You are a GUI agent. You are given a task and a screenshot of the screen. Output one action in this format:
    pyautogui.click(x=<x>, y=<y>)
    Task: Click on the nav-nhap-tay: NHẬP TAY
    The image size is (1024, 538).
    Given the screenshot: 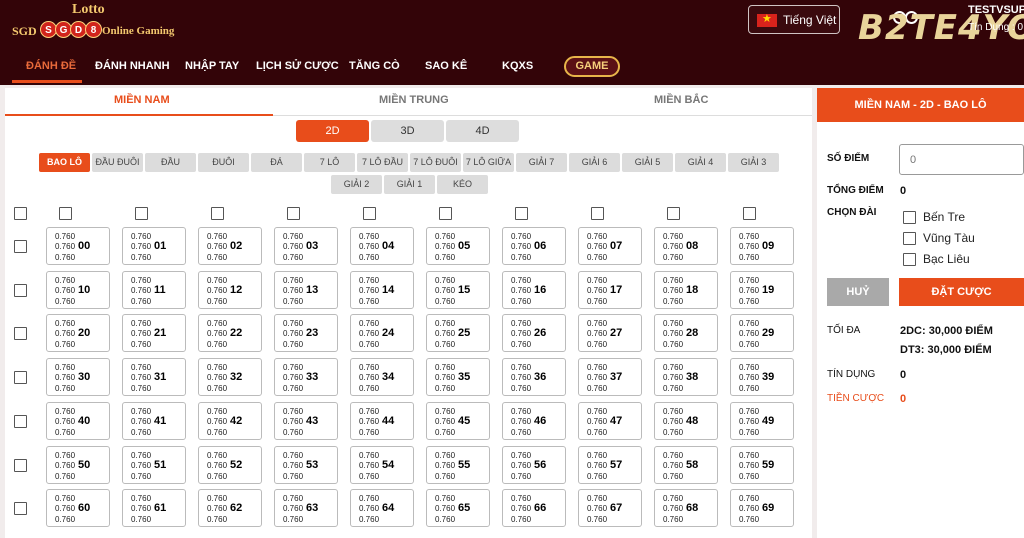 What is the action you would take?
    pyautogui.click(x=212, y=66)
    